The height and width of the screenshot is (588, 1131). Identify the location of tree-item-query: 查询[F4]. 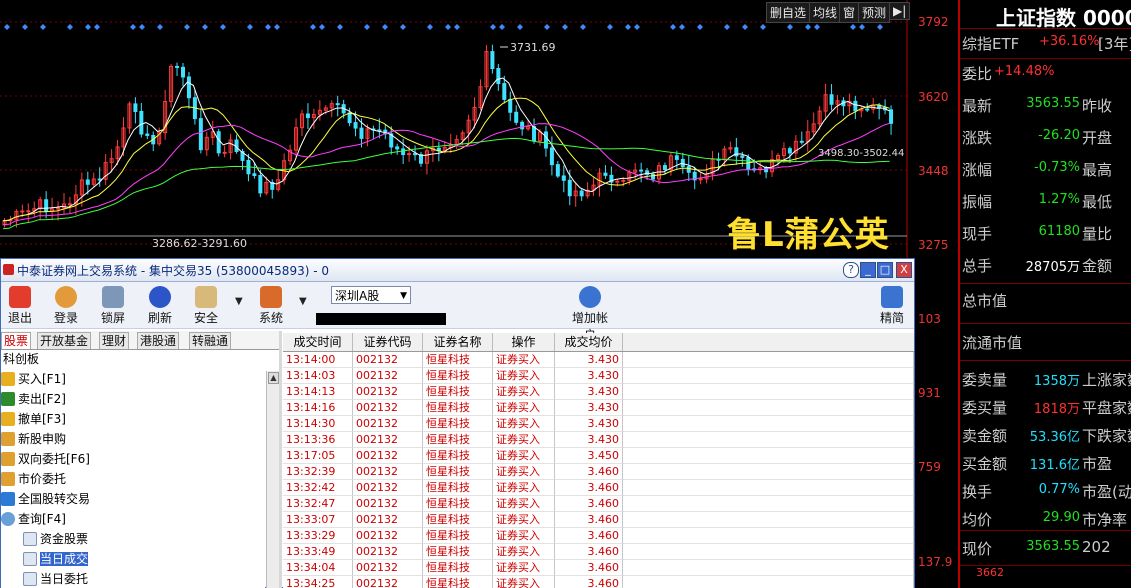
(33, 519).